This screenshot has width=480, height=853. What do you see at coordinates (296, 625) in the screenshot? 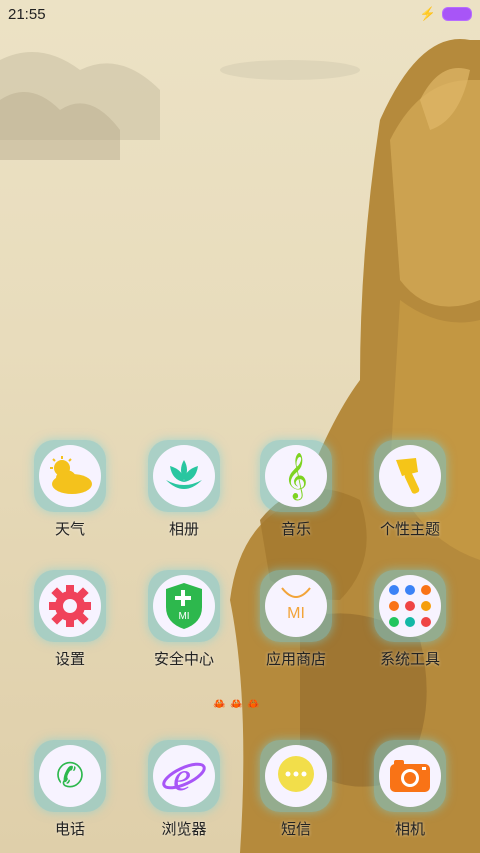
I see `app-store: MI 应用商店` at bounding box center [296, 625].